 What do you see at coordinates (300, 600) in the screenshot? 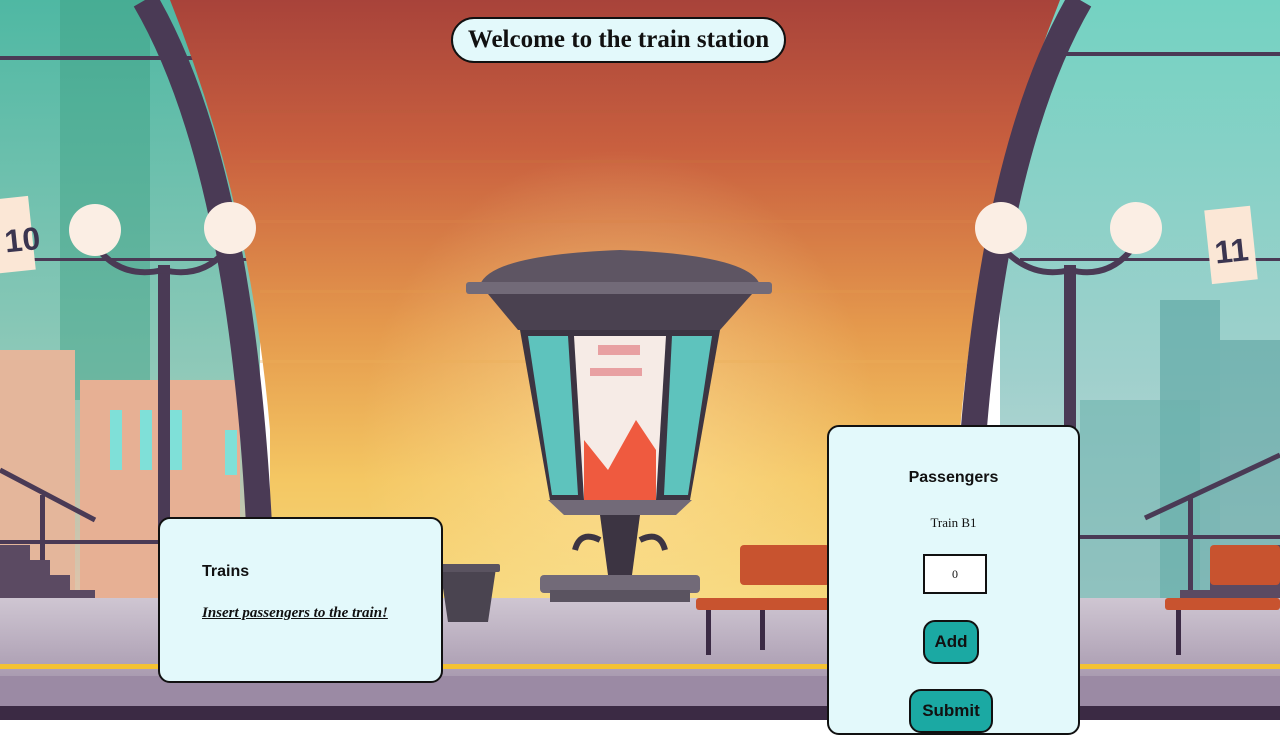
I see `trains-panel: Trains Insert passengers to the train!` at bounding box center [300, 600].